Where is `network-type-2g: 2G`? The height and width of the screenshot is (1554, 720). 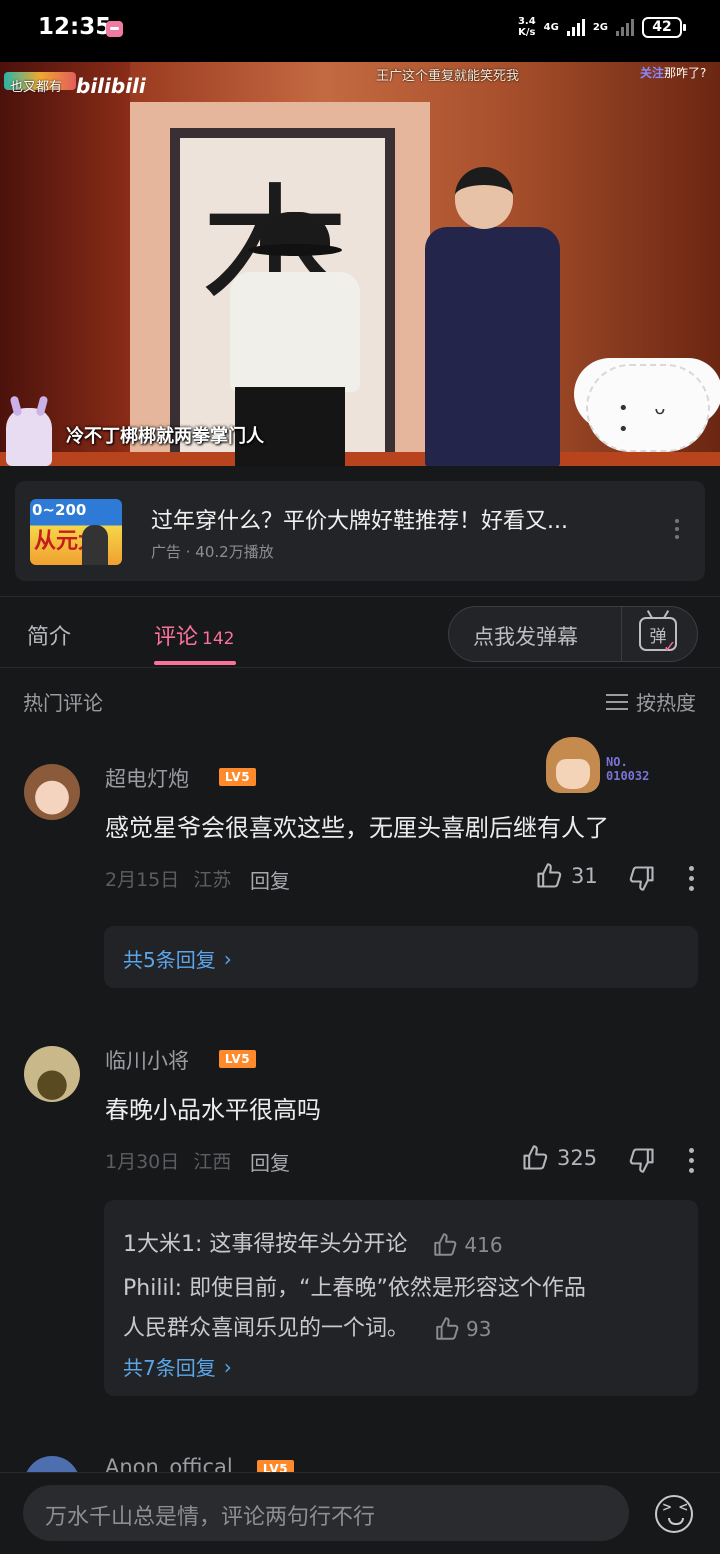
network-type-2g: 2G is located at coordinates (600, 27).